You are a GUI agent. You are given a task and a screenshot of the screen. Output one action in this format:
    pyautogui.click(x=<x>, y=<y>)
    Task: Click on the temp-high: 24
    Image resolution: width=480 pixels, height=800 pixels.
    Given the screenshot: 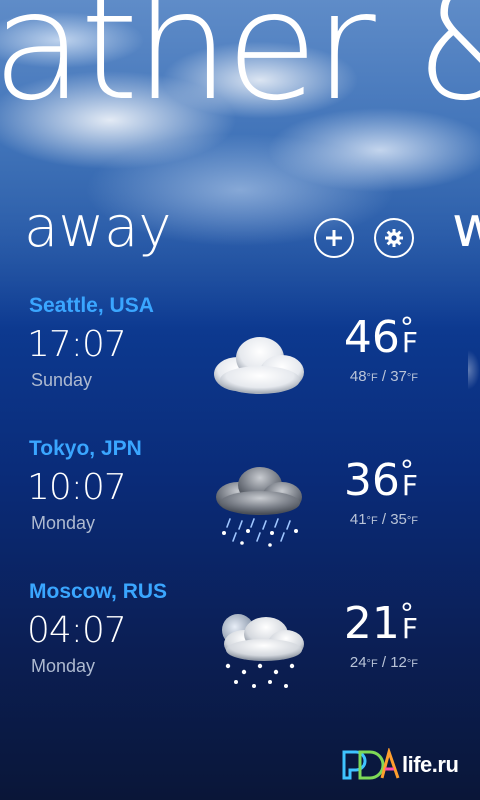 What is the action you would take?
    pyautogui.click(x=358, y=662)
    